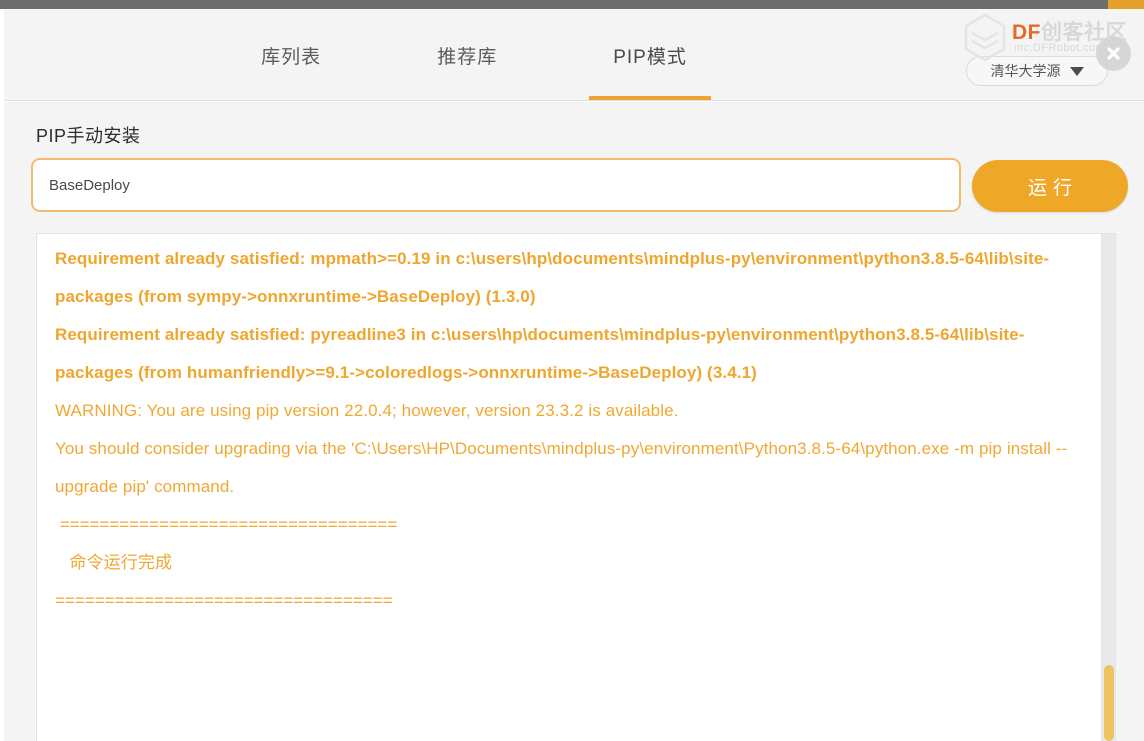 The height and width of the screenshot is (741, 1144). I want to click on console-scrollbar, so click(1108, 487).